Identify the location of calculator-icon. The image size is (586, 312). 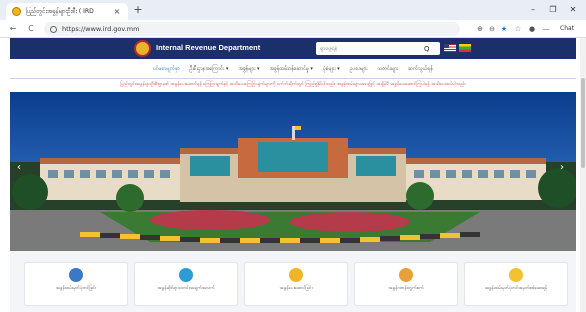
(406, 275).